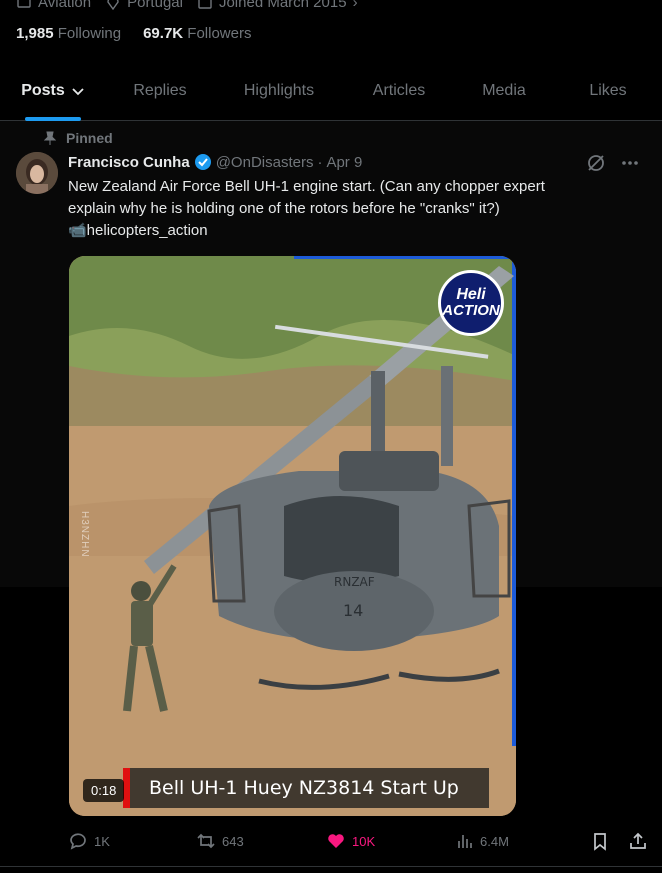  What do you see at coordinates (78, 841) in the screenshot?
I see `reply-icon` at bounding box center [78, 841].